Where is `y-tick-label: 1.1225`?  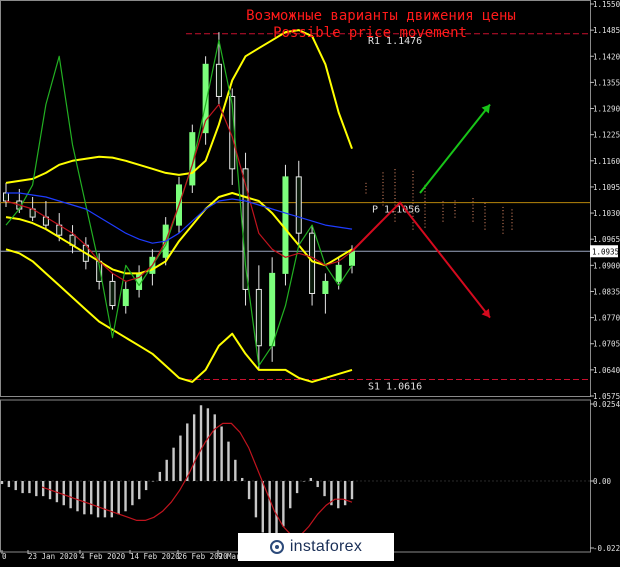
y-tick-label: 1.1225 is located at coordinates (606, 135).